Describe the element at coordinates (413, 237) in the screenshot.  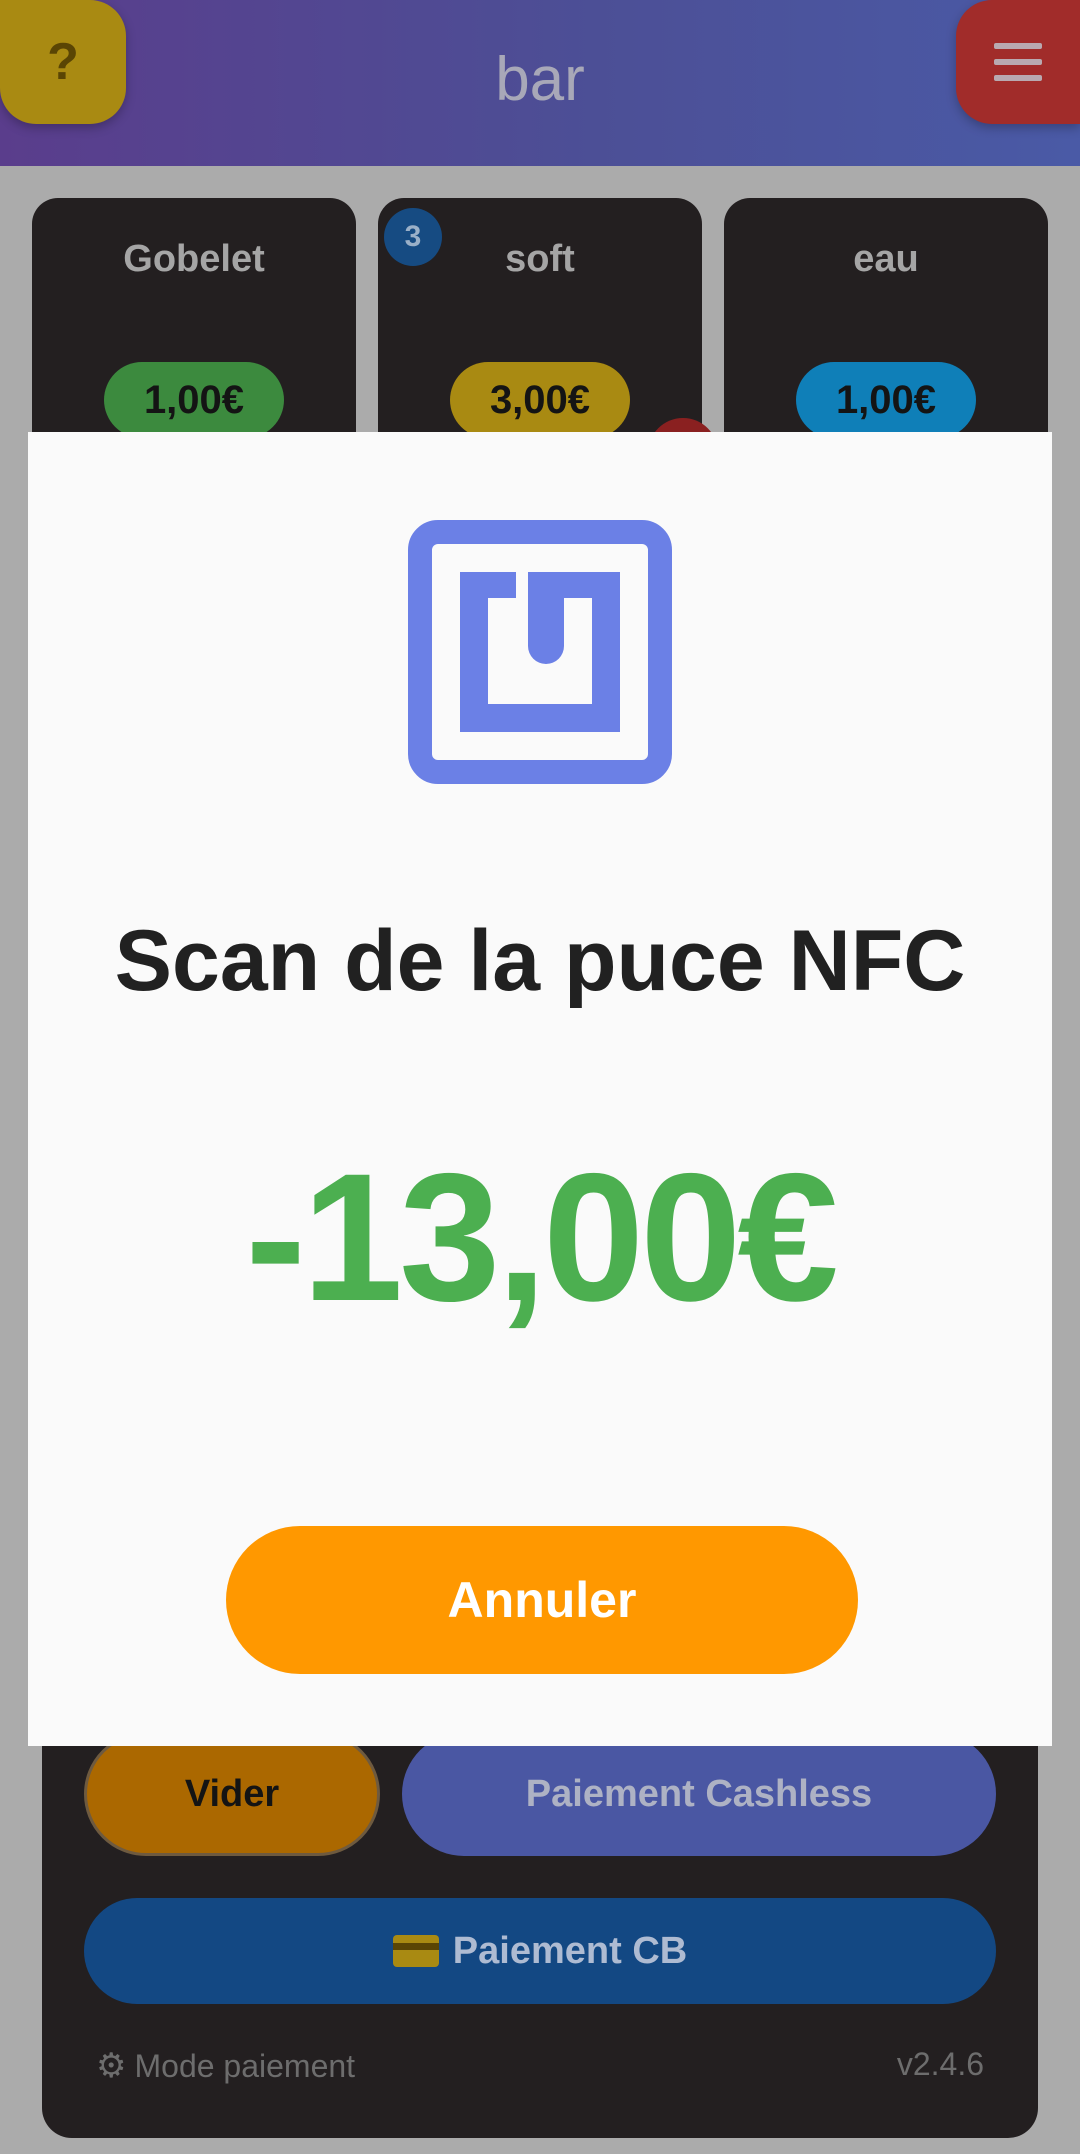
I see `quantity-badge: 3` at that location.